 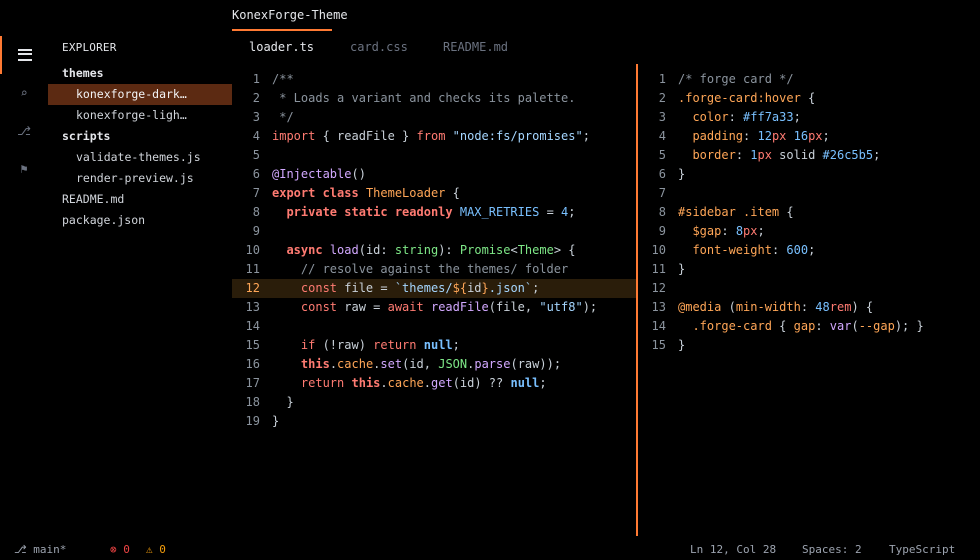 I want to click on code-line: 10 font-weight: 600;, so click(x=733, y=250).